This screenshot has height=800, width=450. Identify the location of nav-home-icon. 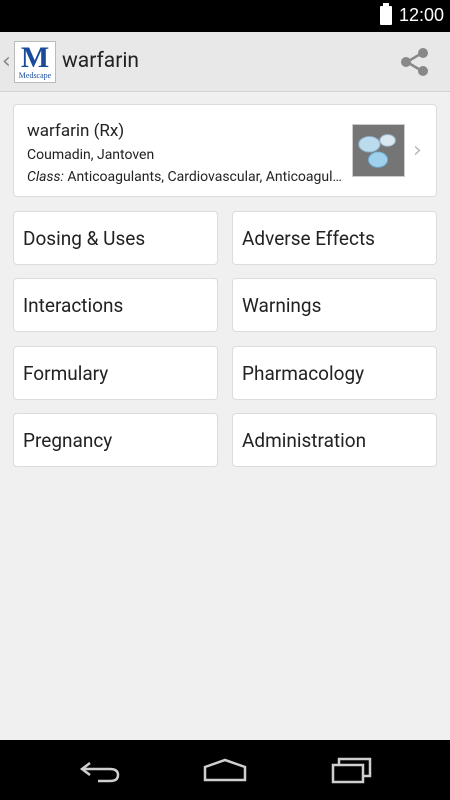
(225, 770).